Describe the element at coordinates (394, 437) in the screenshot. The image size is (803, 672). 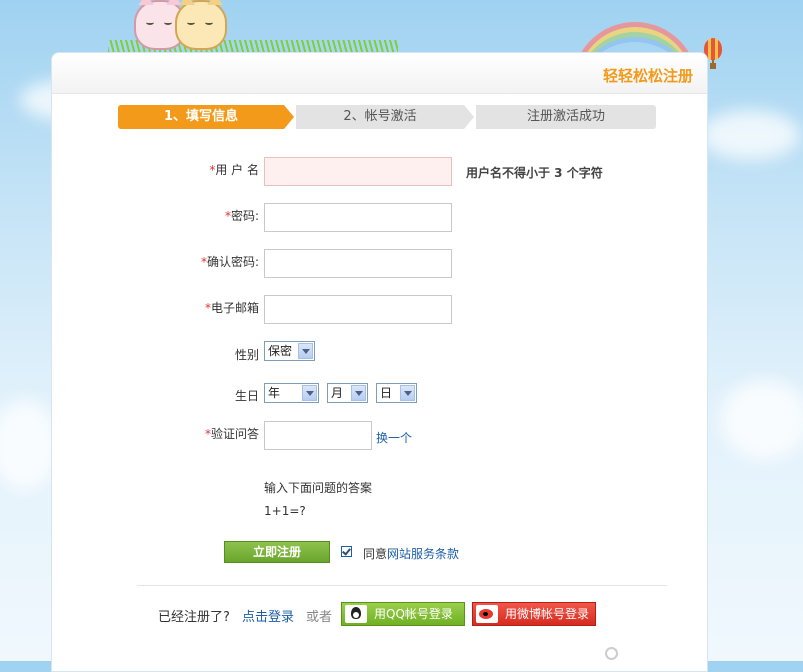
I see `refresh-question-link: 换一个` at that location.